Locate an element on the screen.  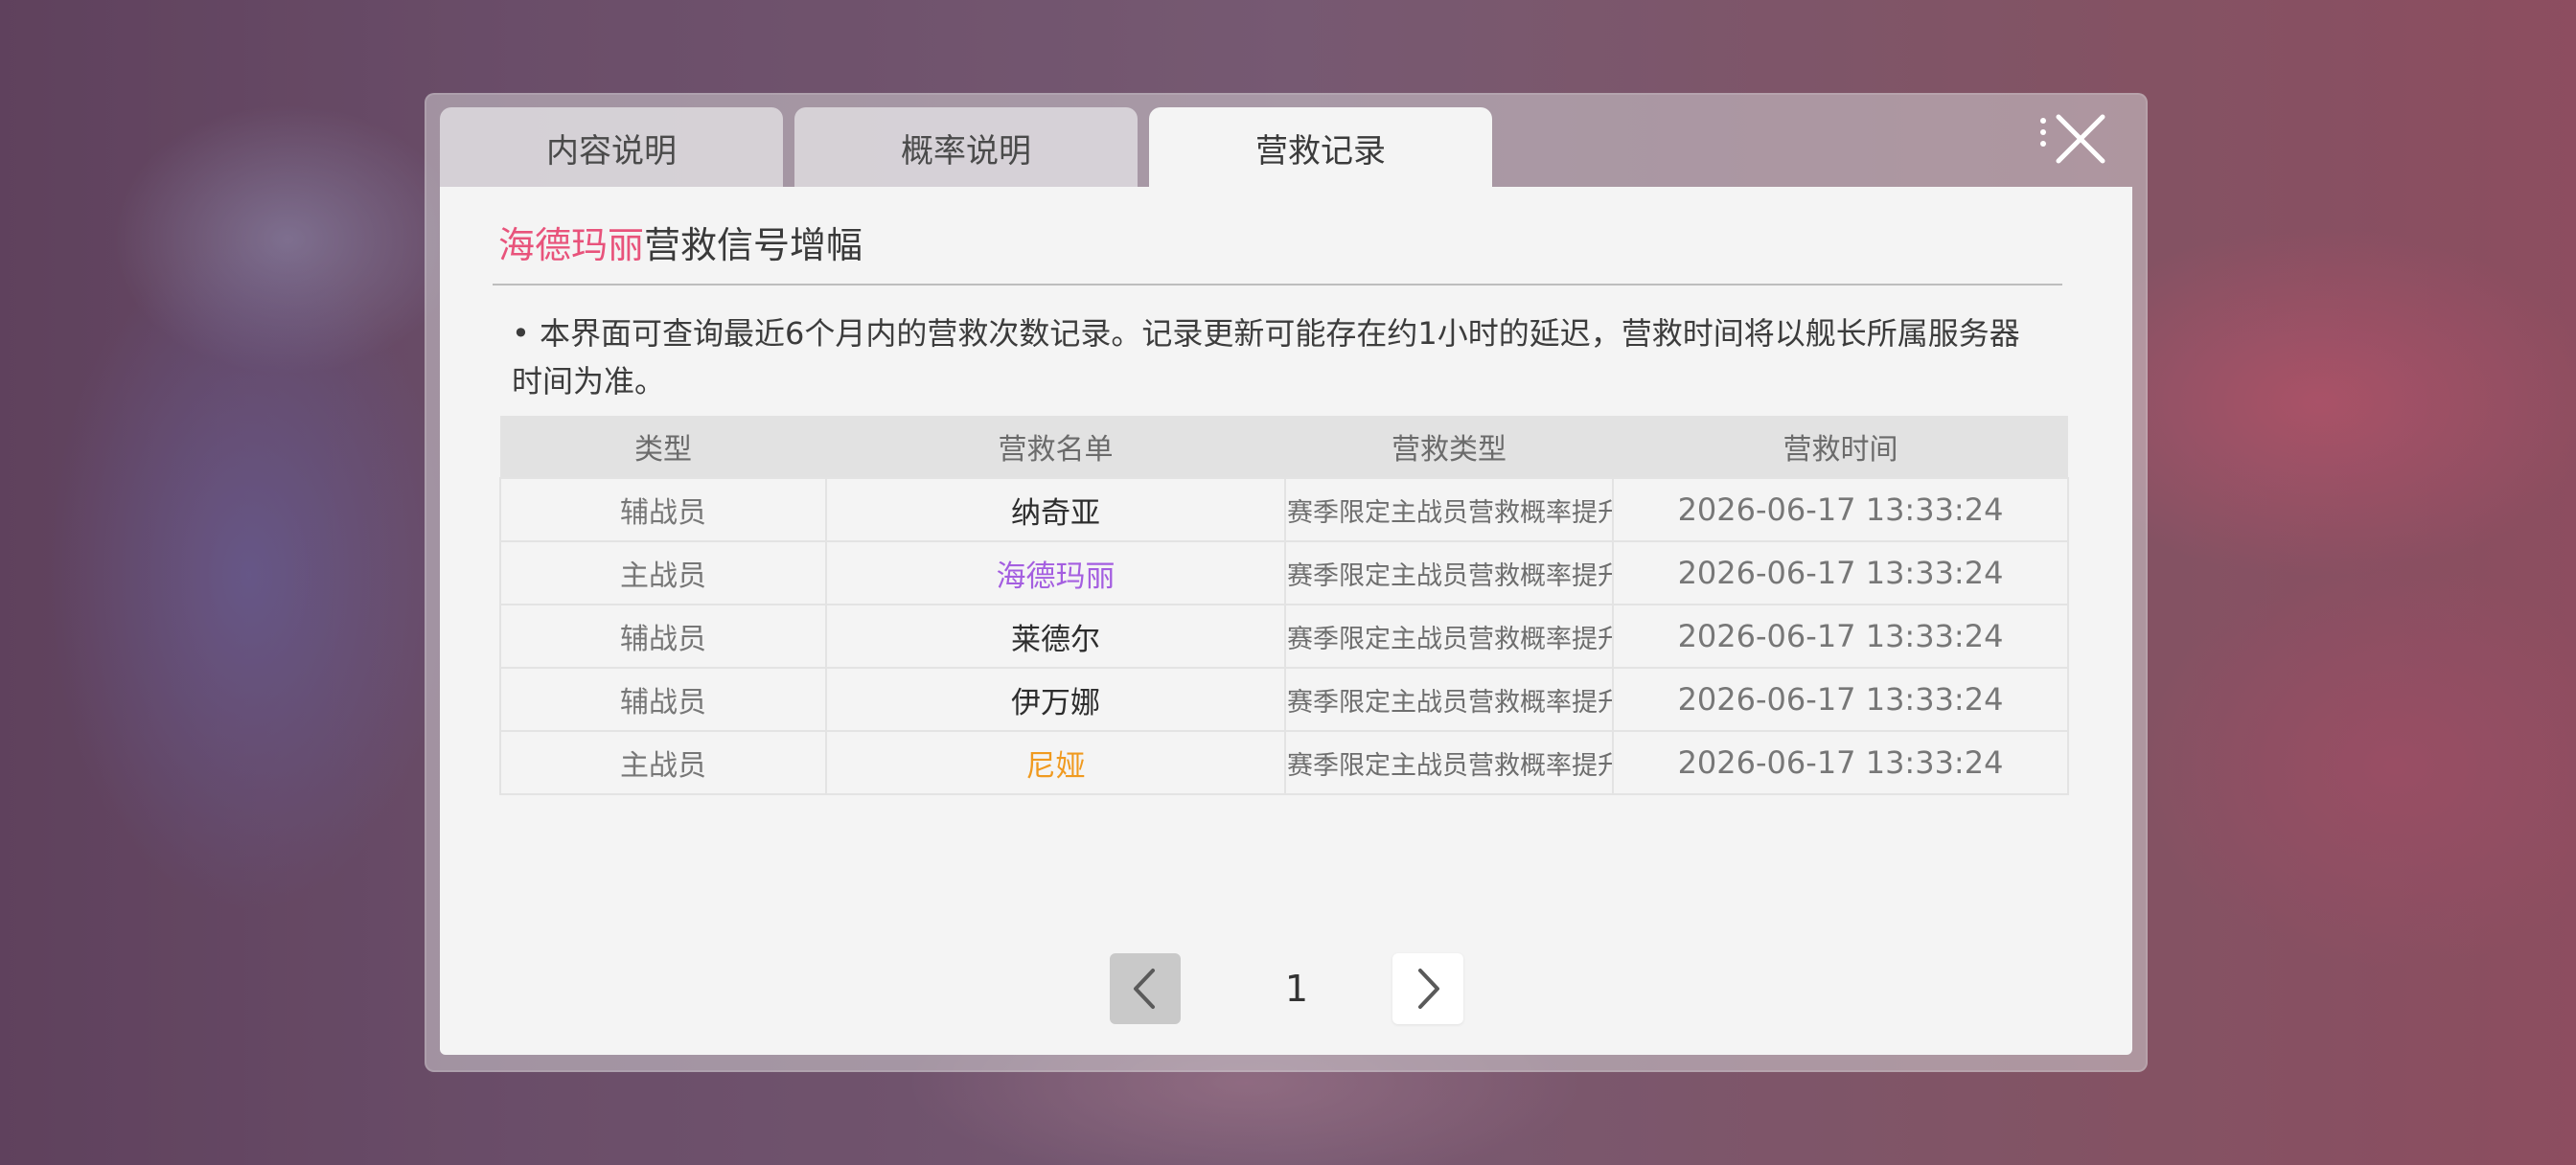
table-header-row: 类型 营救名单 营救类型 营救时间 is located at coordinates (1284, 447).